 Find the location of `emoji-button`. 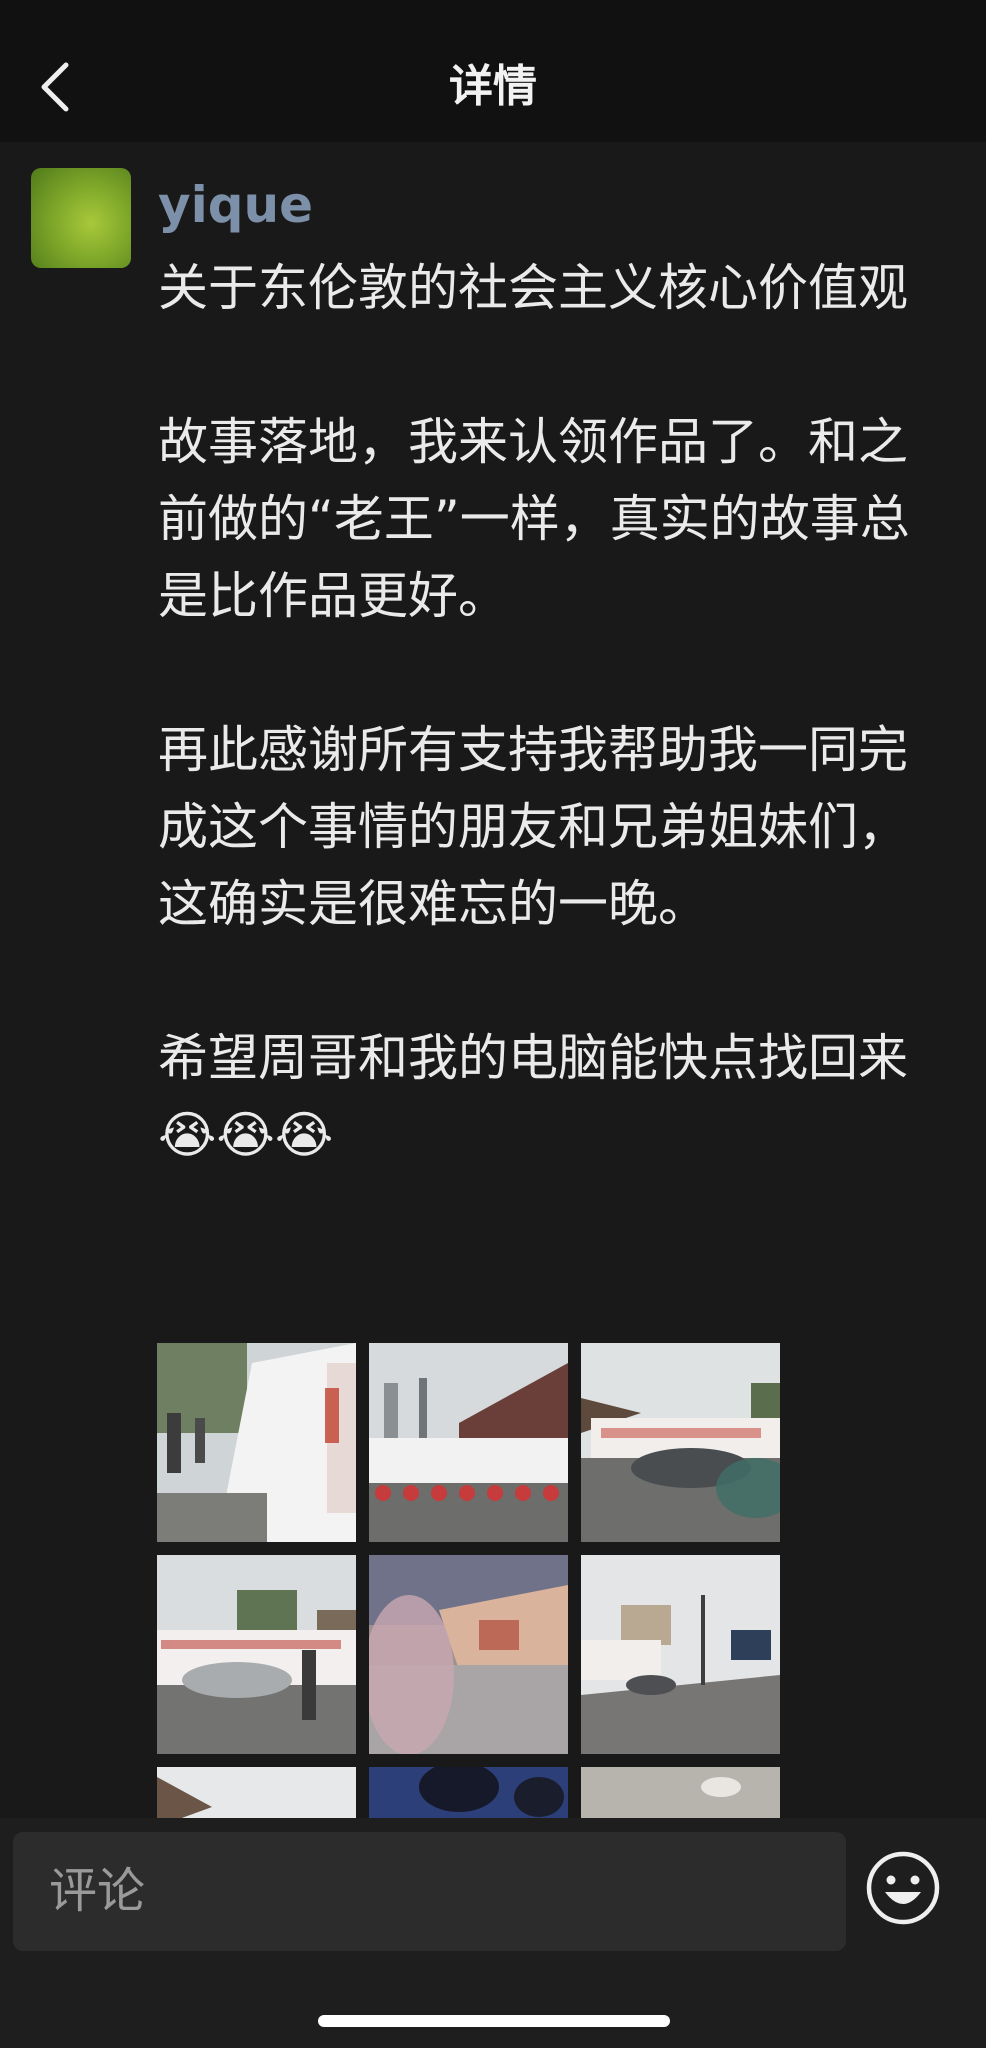

emoji-button is located at coordinates (903, 1888).